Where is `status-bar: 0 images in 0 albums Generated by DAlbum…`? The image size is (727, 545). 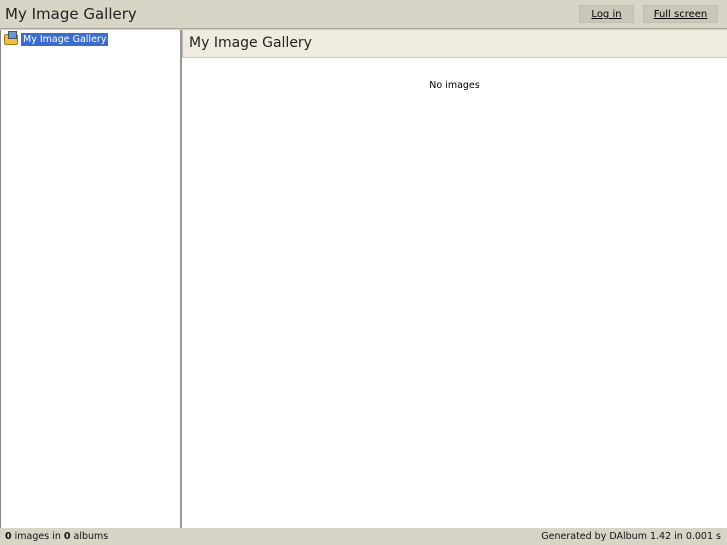 status-bar: 0 images in 0 albums Generated by DAlbum… is located at coordinates (363, 536).